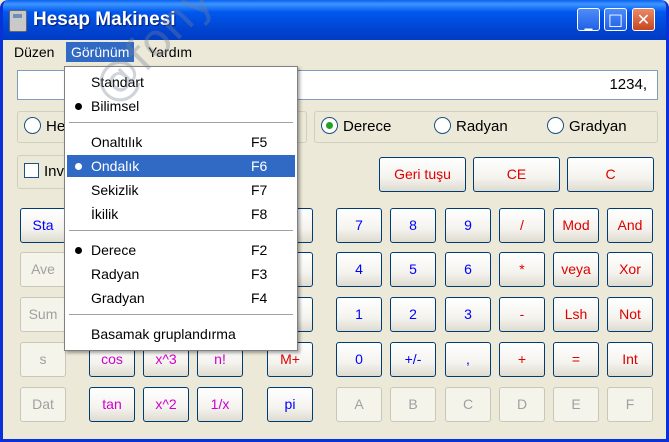  What do you see at coordinates (181, 106) in the screenshot?
I see `menu-item-bilimsel: Bilimsel` at bounding box center [181, 106].